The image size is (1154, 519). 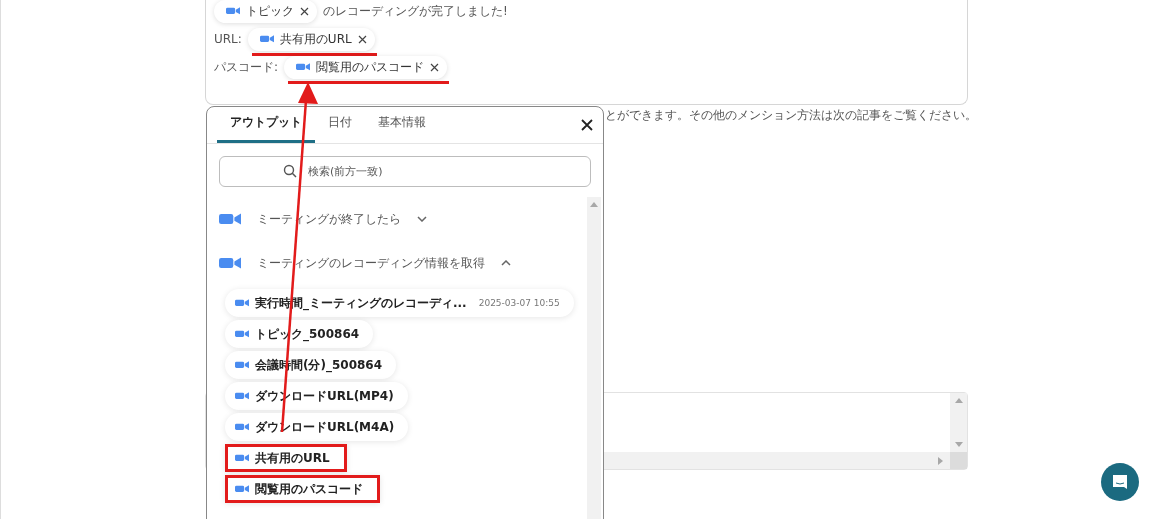 What do you see at coordinates (415, 11) in the screenshot?
I see `message-text: のレコーディングが完了しました!` at bounding box center [415, 11].